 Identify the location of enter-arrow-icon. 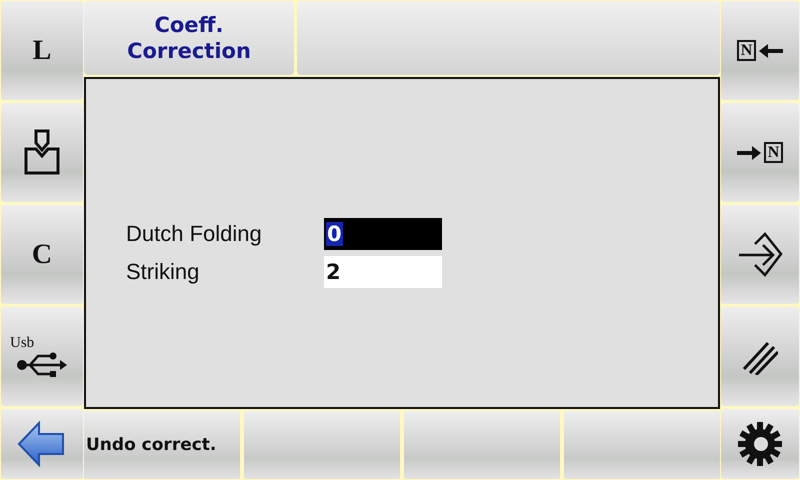
(760, 255).